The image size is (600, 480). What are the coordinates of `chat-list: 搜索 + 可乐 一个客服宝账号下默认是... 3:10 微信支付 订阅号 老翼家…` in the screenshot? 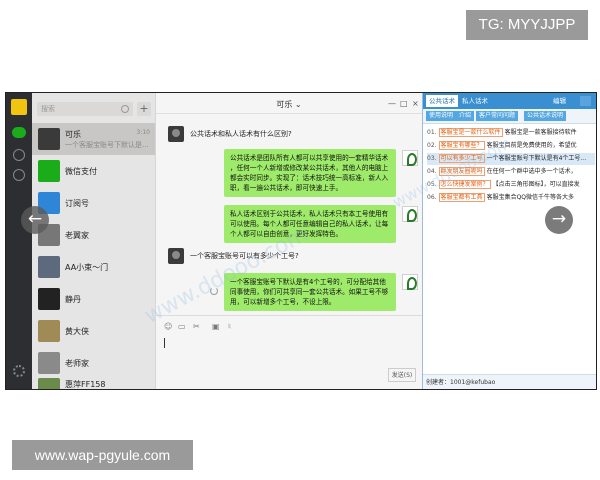 It's located at (94, 241).